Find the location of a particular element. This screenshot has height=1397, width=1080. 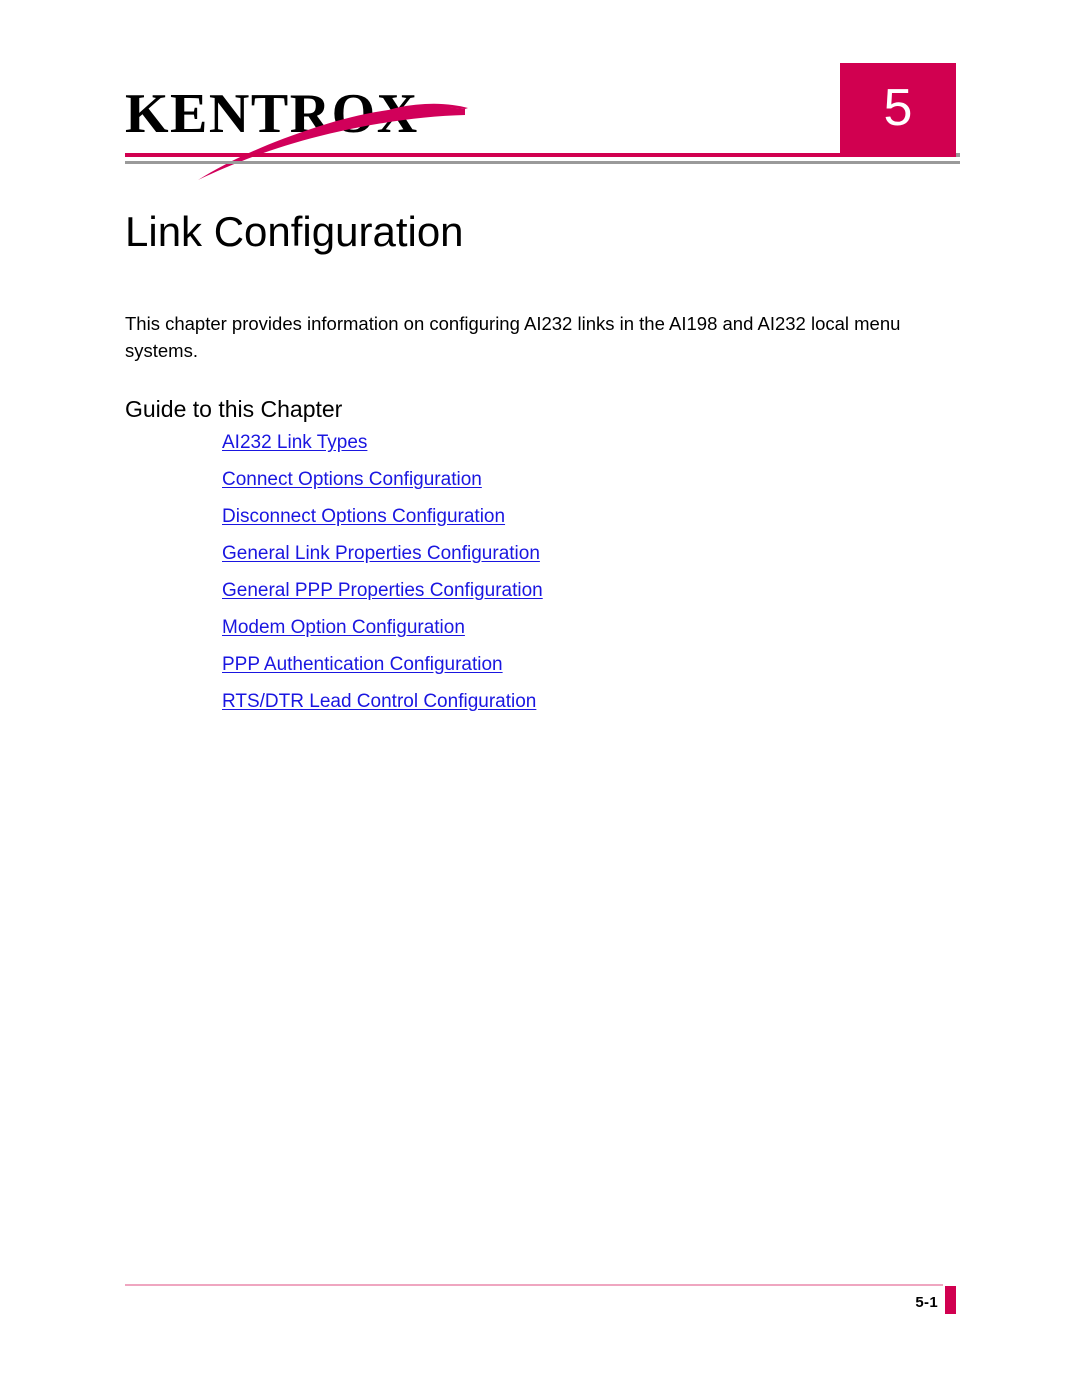

chapter-number: 5 is located at coordinates (898, 108).